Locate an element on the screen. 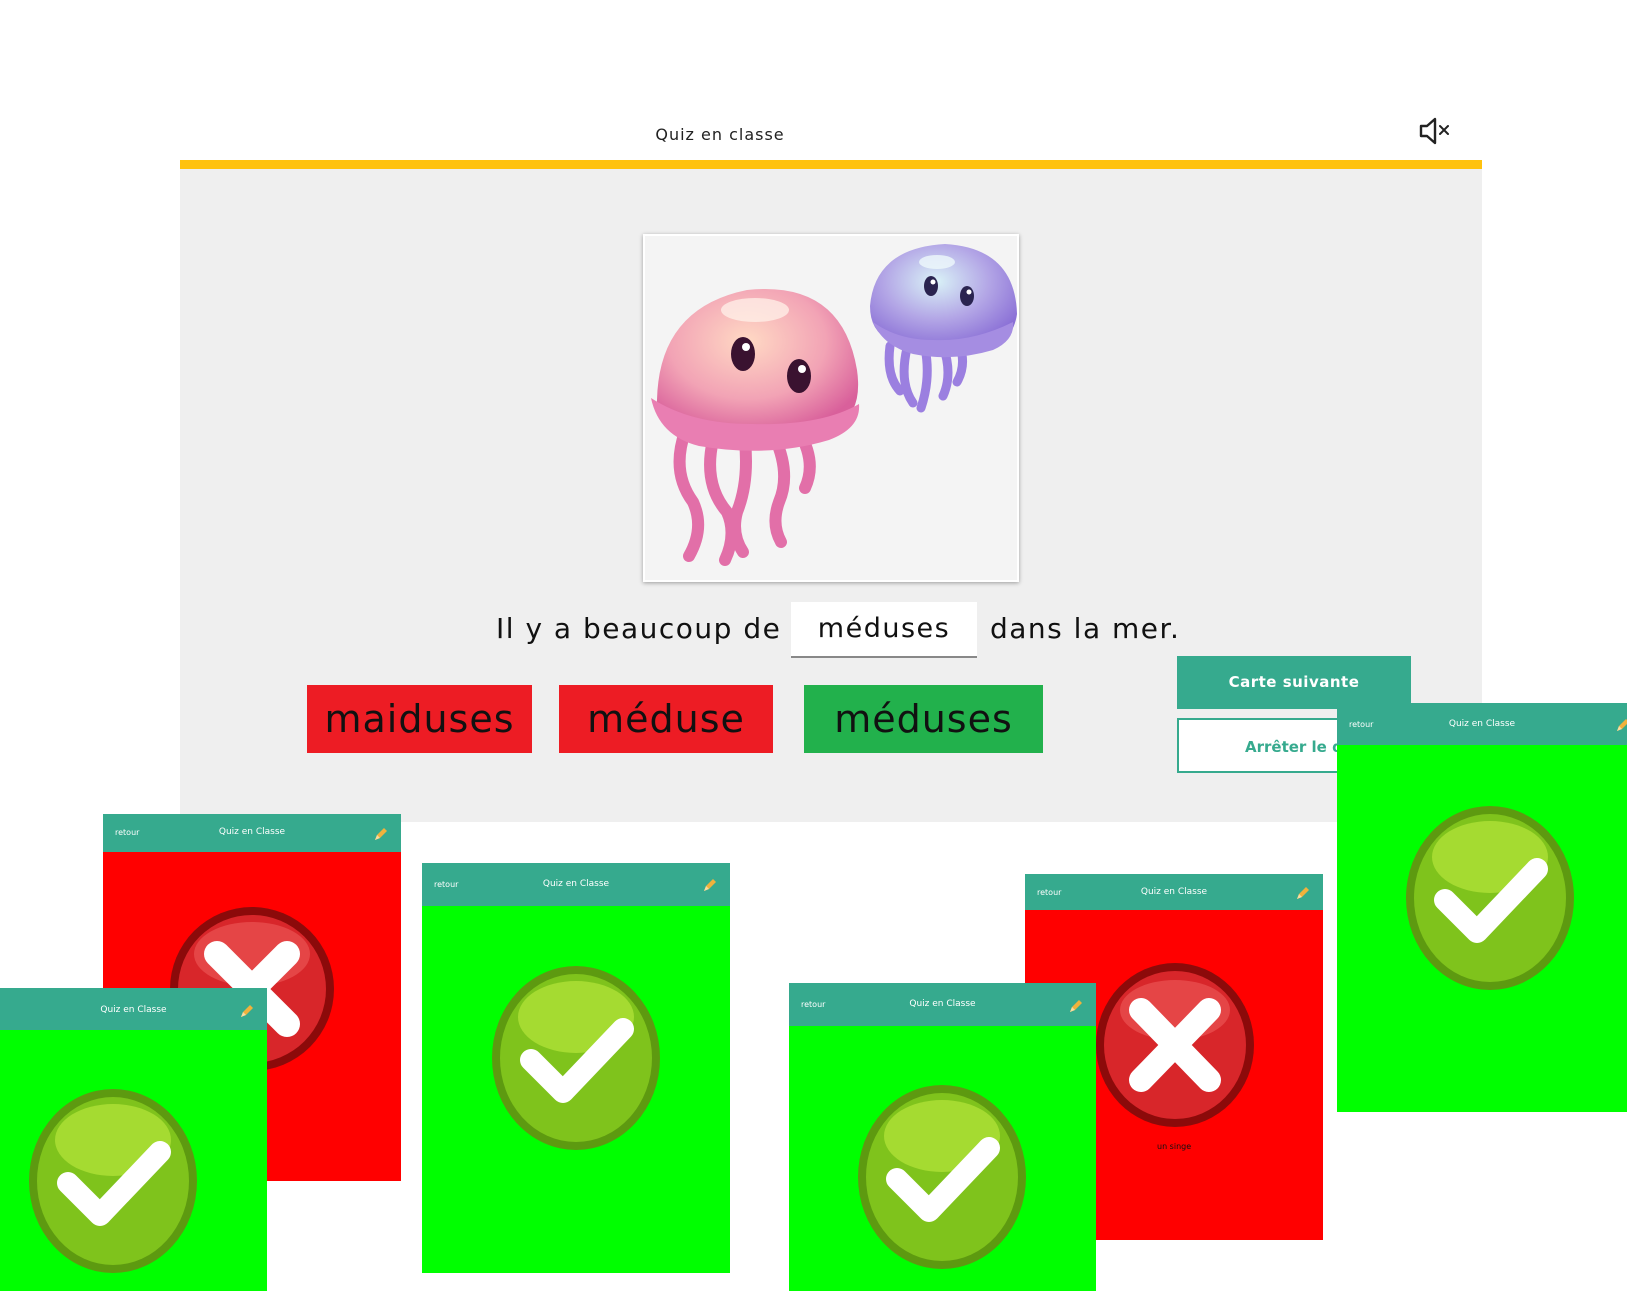  progress-bar is located at coordinates (831, 164).